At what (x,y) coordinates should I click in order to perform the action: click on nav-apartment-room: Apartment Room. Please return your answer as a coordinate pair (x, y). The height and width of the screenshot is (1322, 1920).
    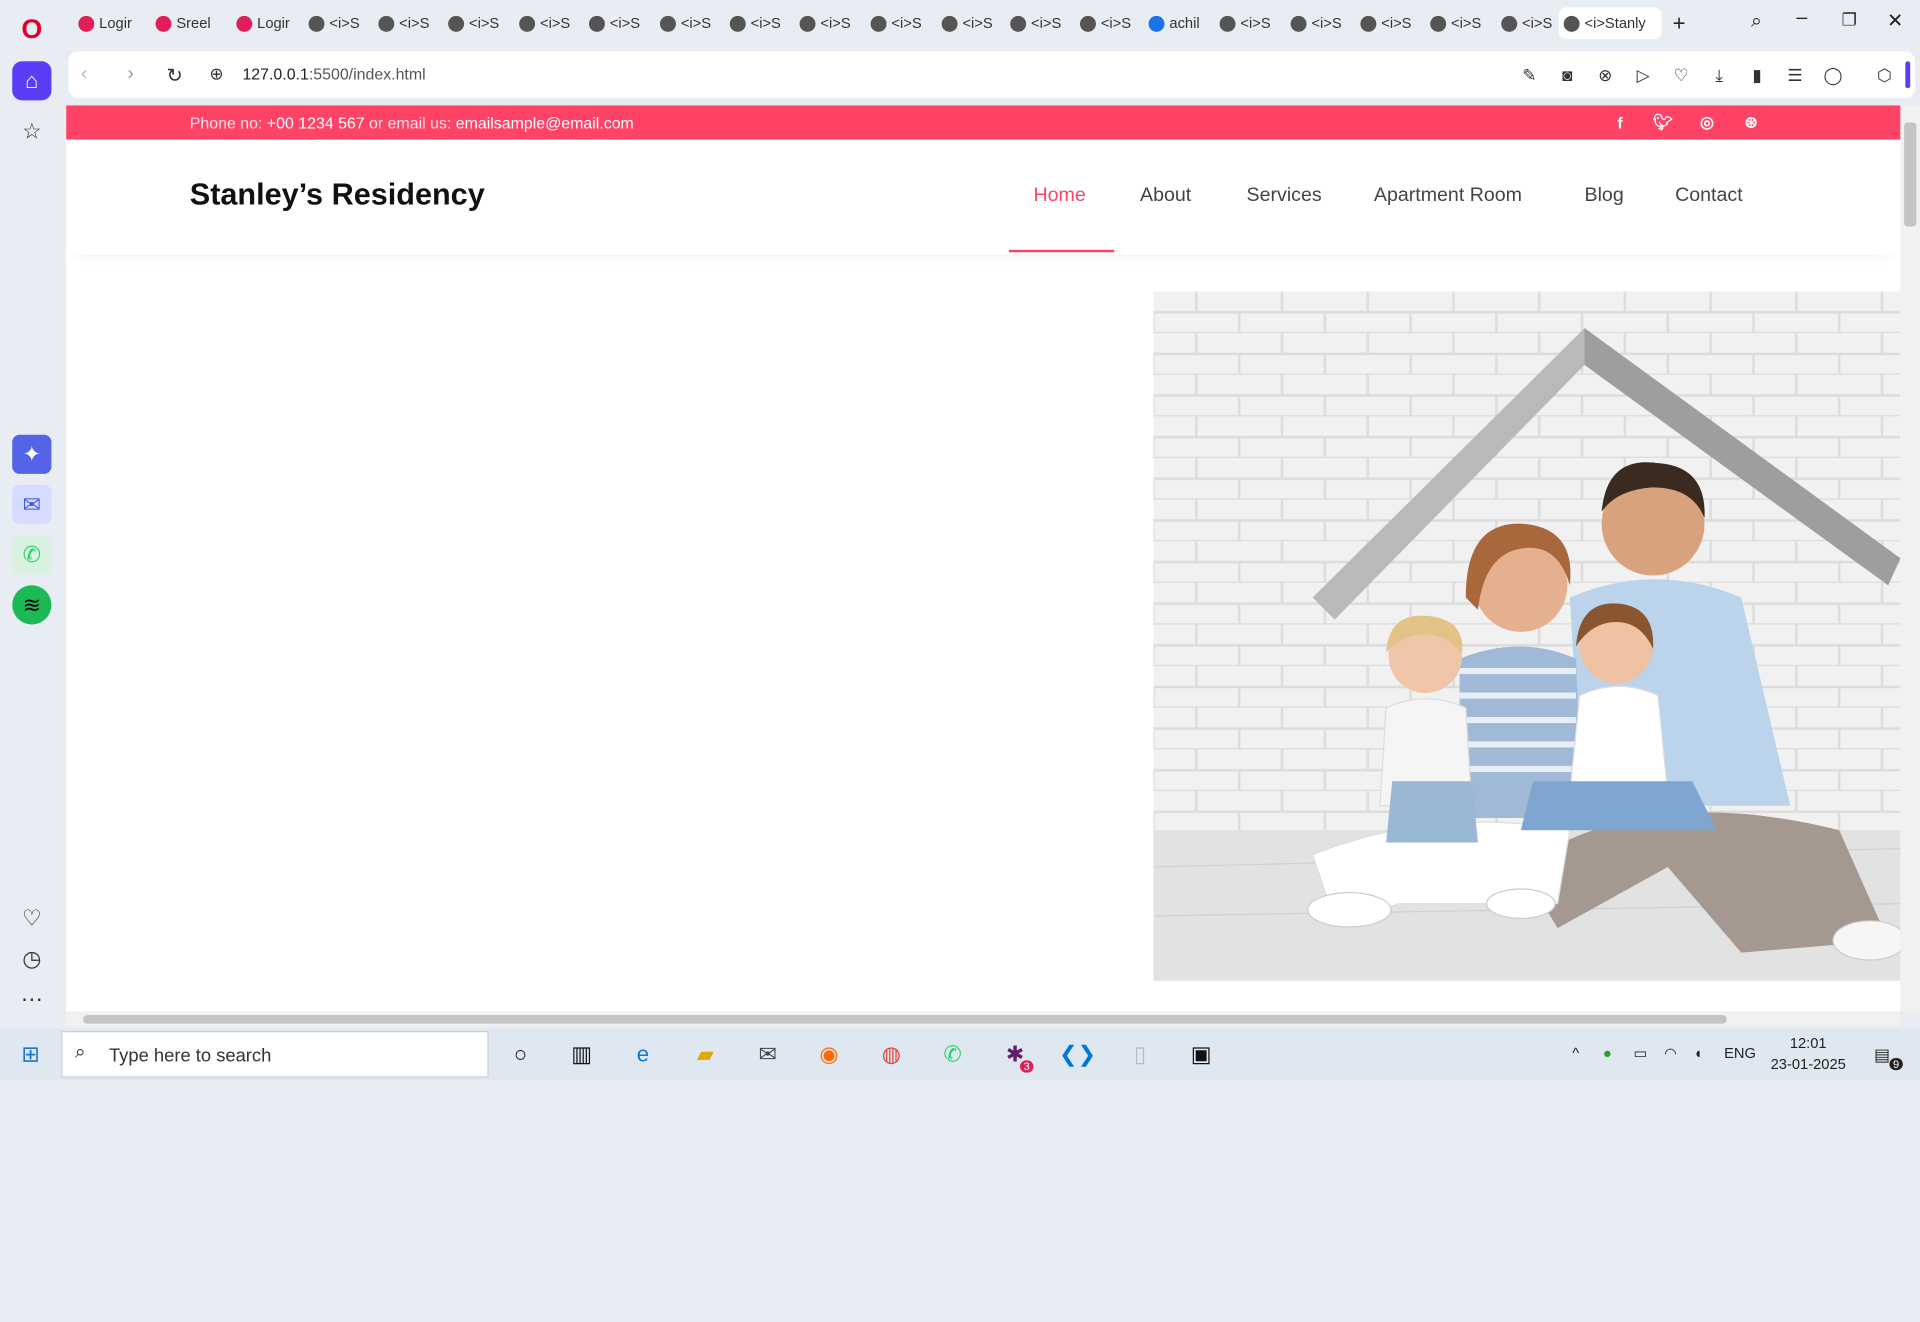
    Looking at the image, I should click on (1448, 196).